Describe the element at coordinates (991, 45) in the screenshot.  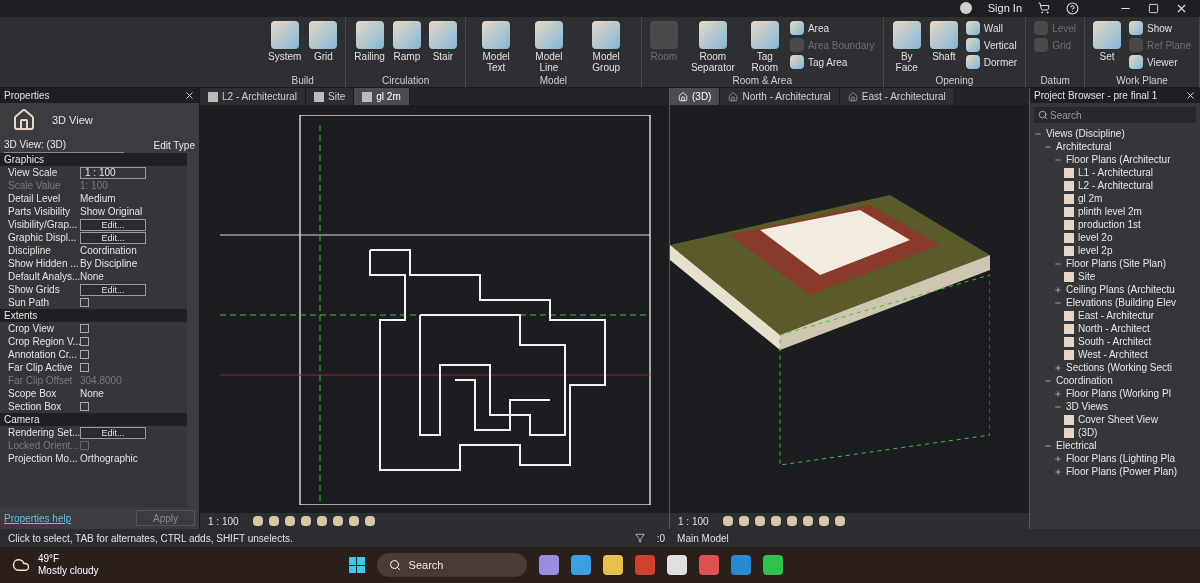
I see `ribbon-small-button: Vertical` at that location.